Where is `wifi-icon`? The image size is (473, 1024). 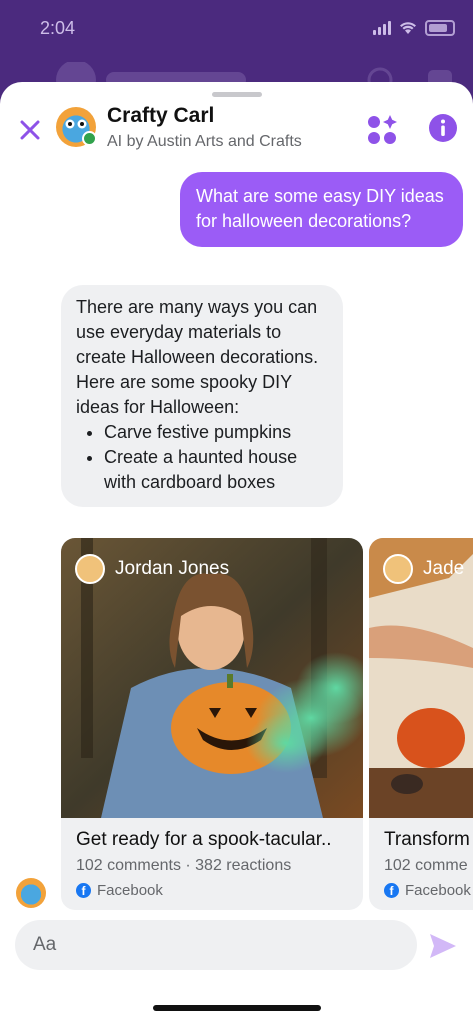 wifi-icon is located at coordinates (408, 28).